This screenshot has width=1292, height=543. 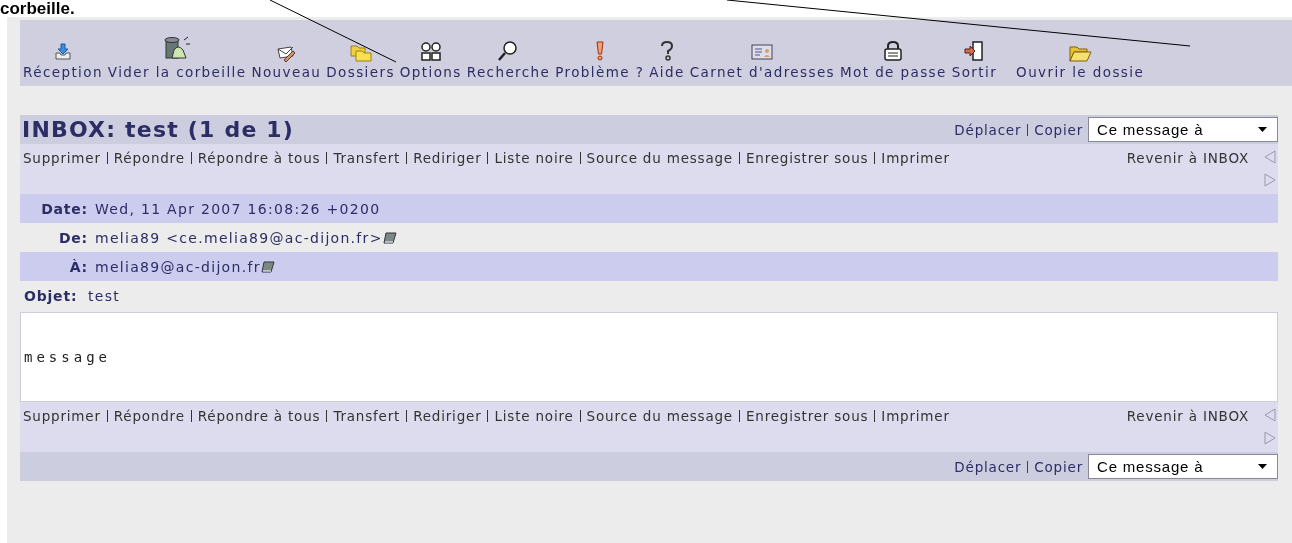 I want to click on toolbar-button: Ouvrir le dossie, so click(x=1080, y=62).